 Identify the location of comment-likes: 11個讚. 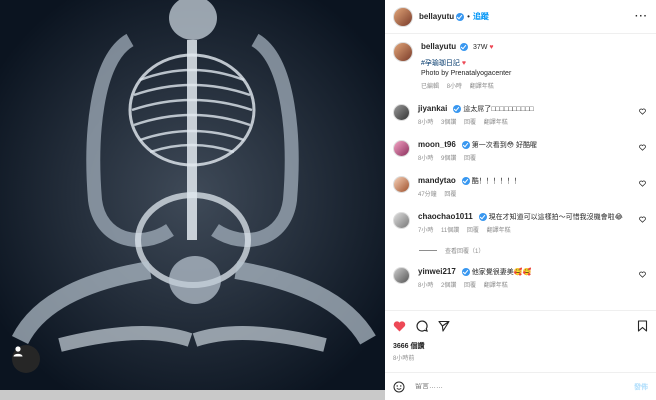
(450, 231).